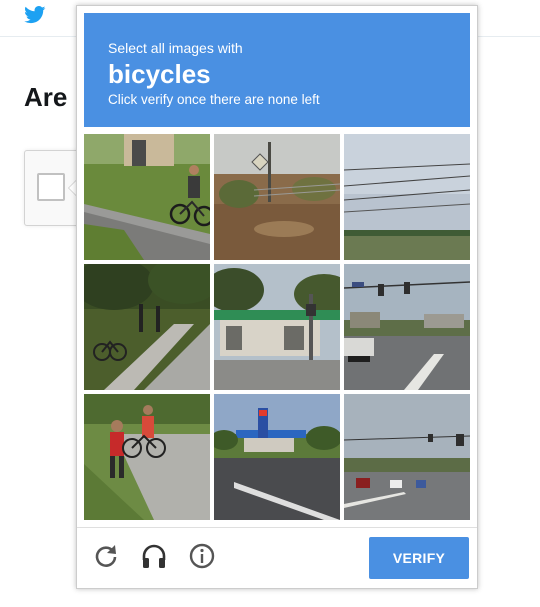  I want to click on tile-9-image, so click(407, 457).